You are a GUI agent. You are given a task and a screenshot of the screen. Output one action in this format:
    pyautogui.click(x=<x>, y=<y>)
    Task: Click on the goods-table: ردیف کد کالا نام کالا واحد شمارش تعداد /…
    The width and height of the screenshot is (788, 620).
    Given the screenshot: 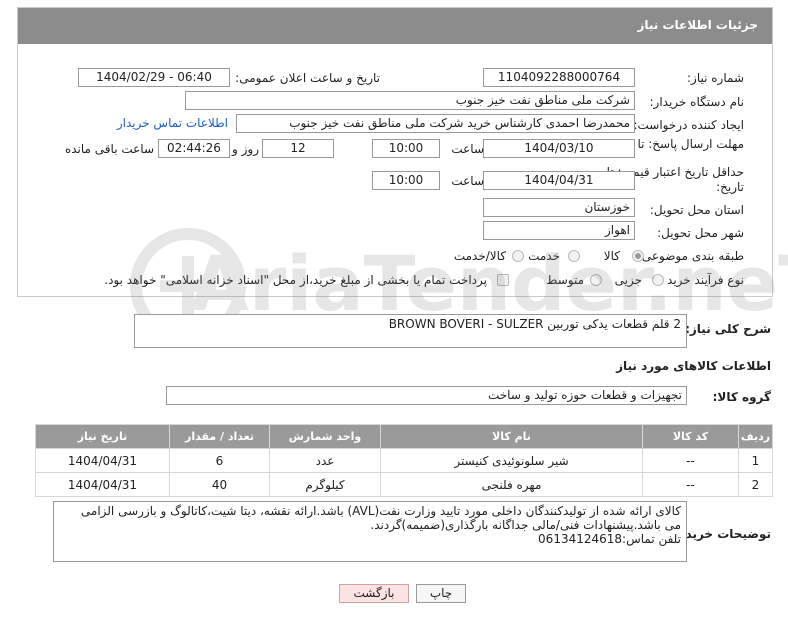 What is the action you would take?
    pyautogui.click(x=404, y=460)
    